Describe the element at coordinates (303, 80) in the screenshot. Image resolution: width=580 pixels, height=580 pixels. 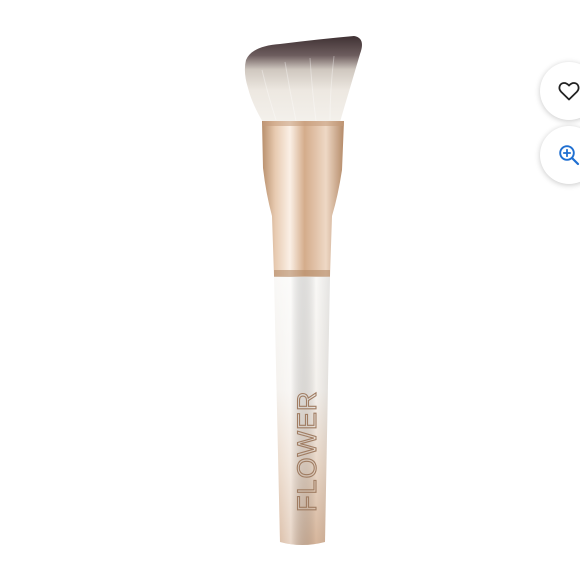
I see `brush-bristles` at that location.